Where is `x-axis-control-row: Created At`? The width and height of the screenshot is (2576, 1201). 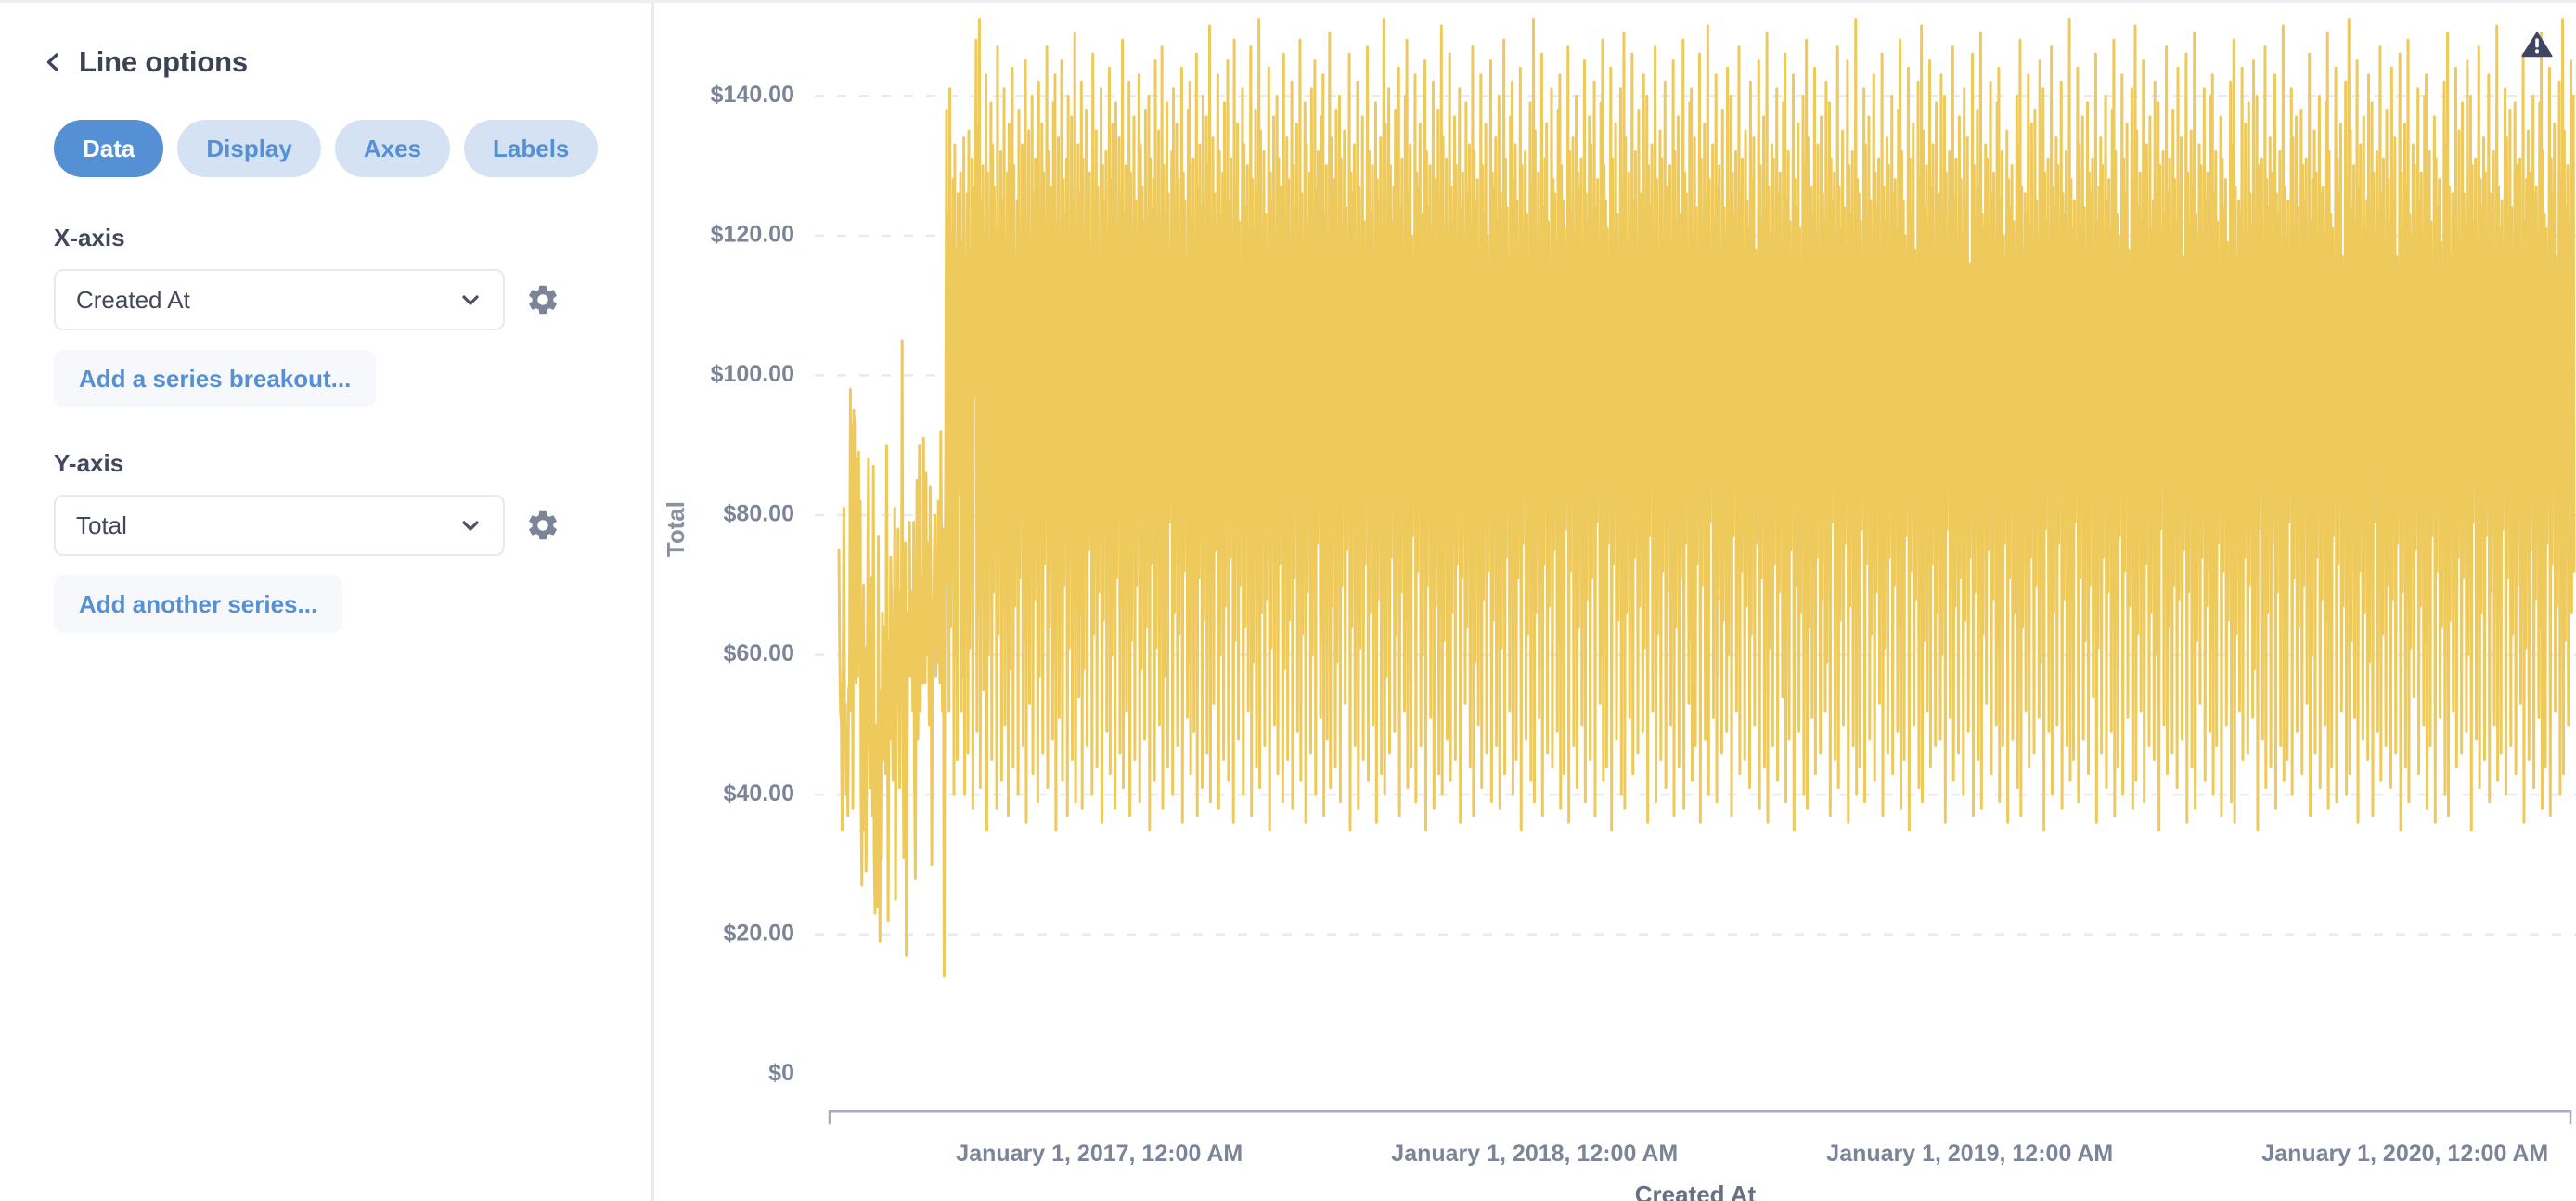
x-axis-control-row: Created At is located at coordinates (352, 299).